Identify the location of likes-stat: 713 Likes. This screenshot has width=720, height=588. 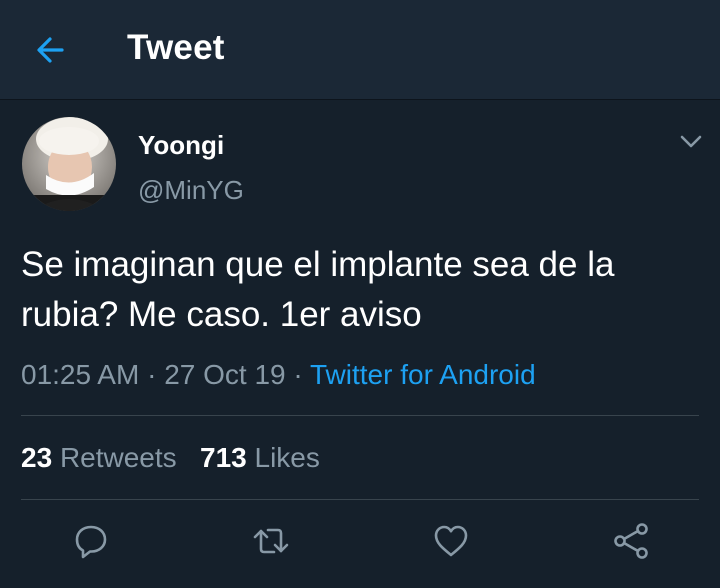
(260, 457).